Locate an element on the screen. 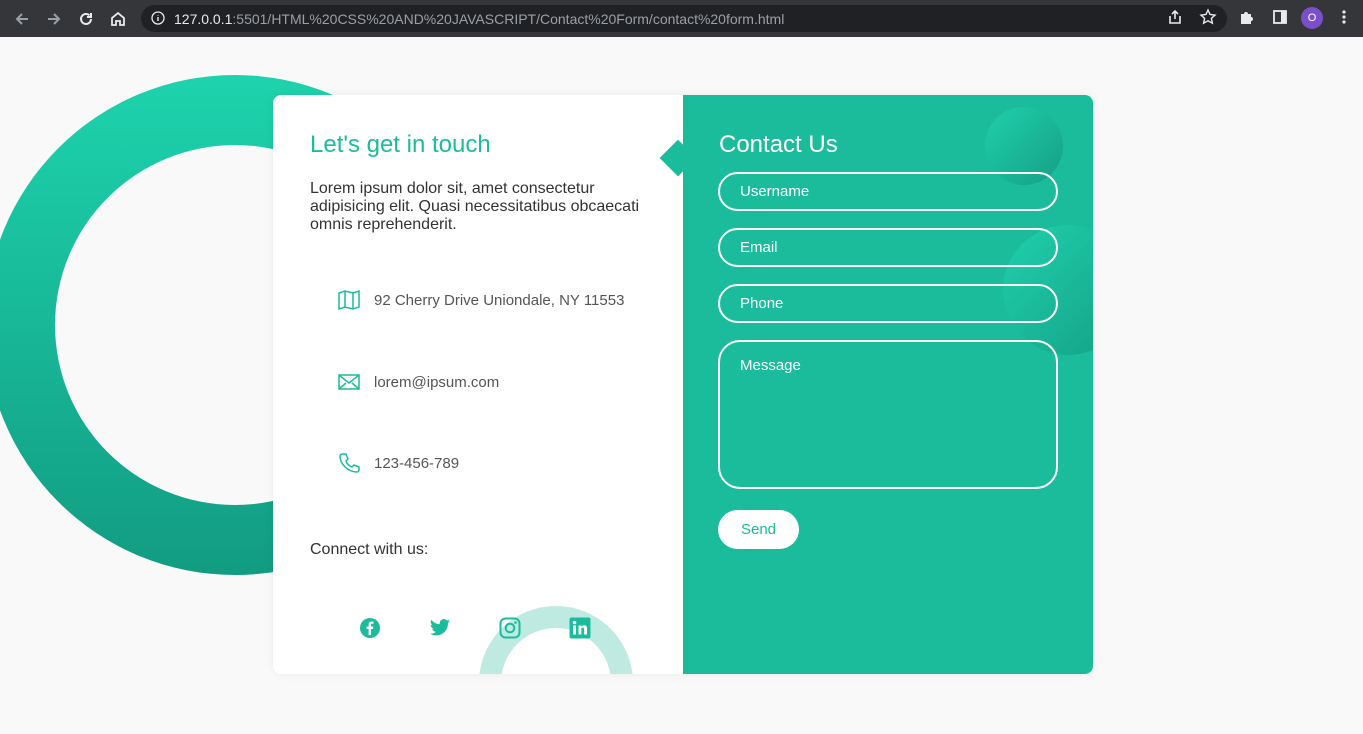 Image resolution: width=1363 pixels, height=734 pixels. linkedin-icon is located at coordinates (580, 628).